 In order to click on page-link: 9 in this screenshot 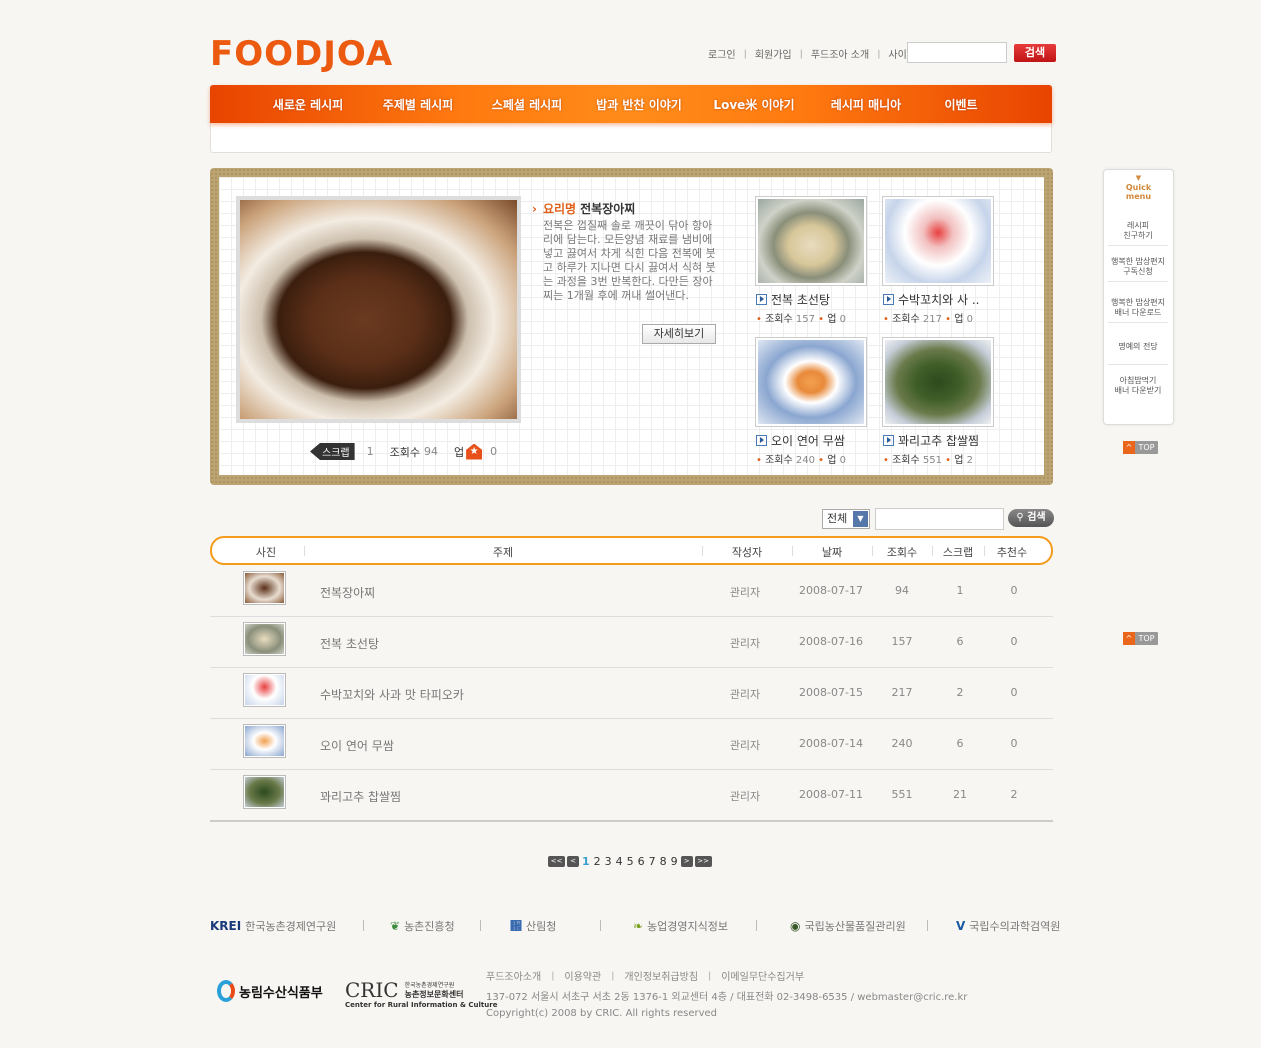, I will do `click(674, 861)`.